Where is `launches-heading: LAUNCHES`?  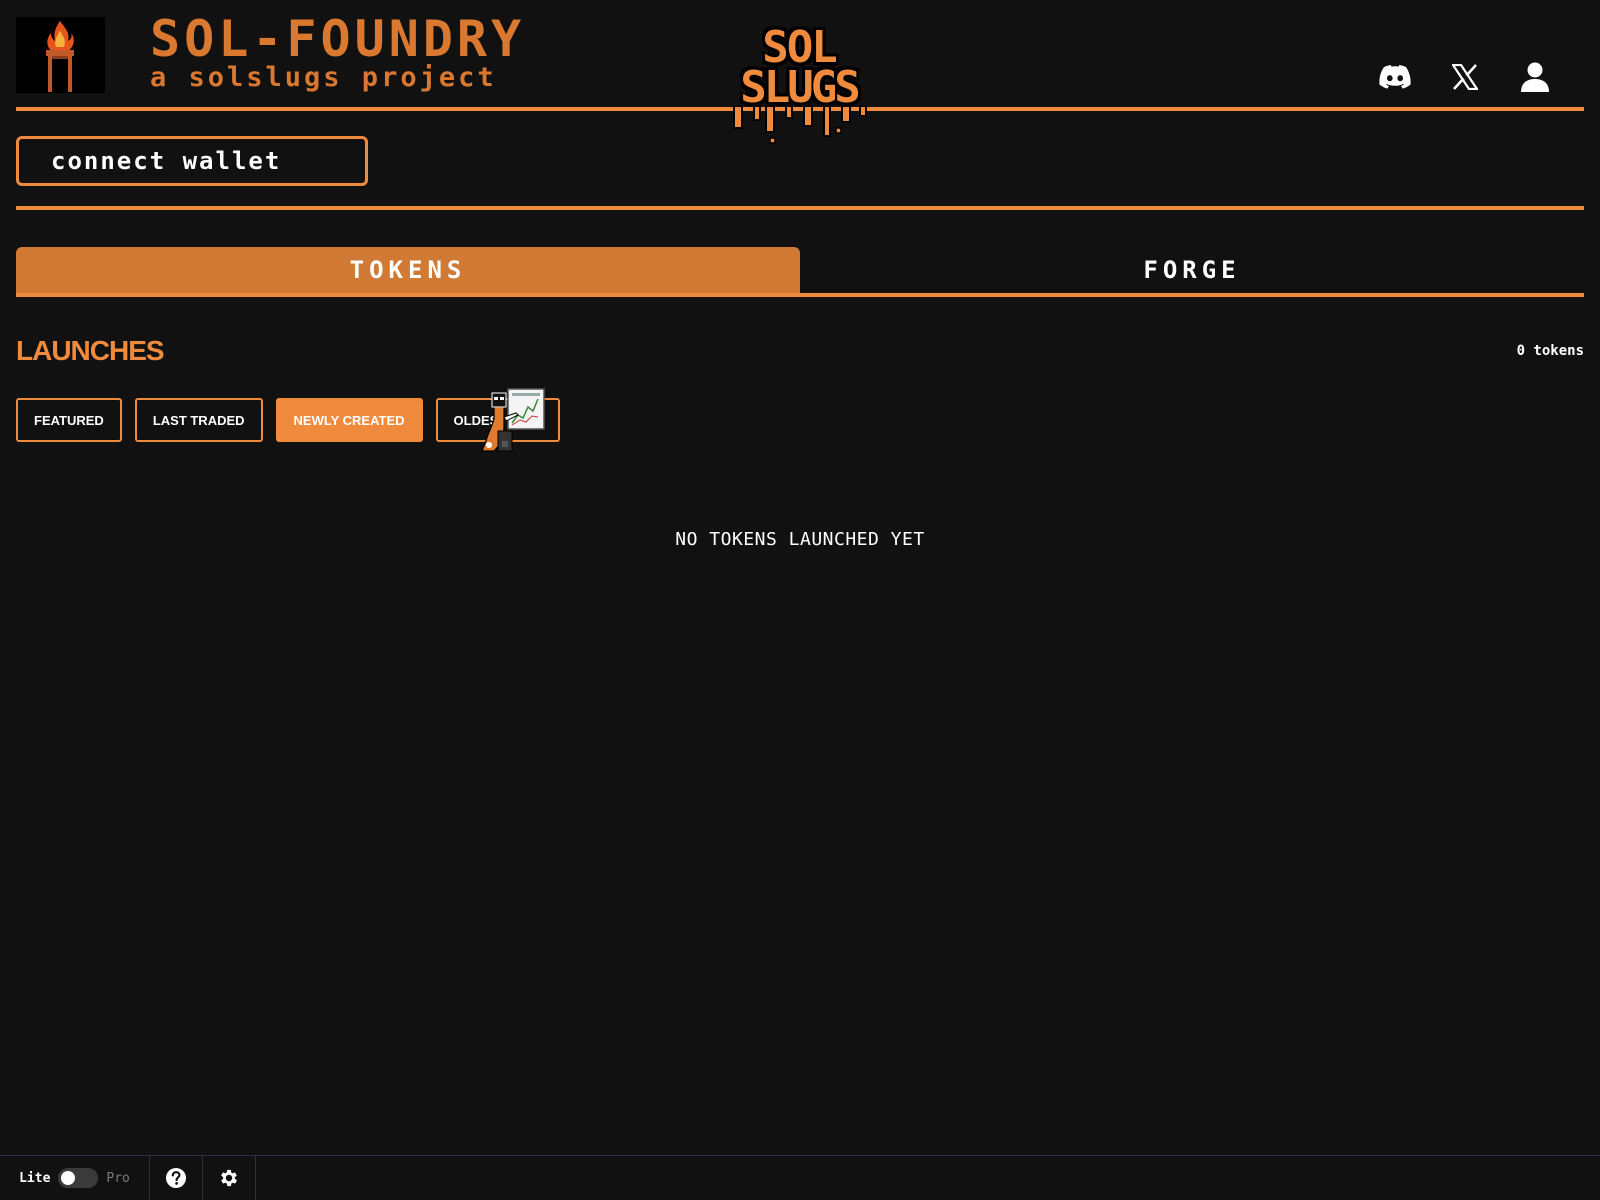
launches-heading: LAUNCHES is located at coordinates (90, 350).